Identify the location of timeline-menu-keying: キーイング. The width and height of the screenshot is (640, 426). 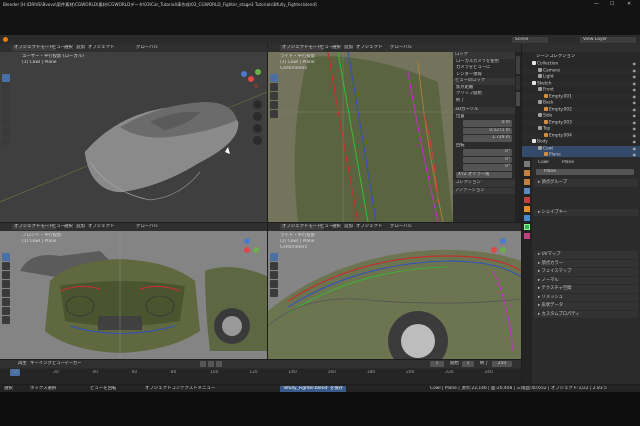
(41, 364).